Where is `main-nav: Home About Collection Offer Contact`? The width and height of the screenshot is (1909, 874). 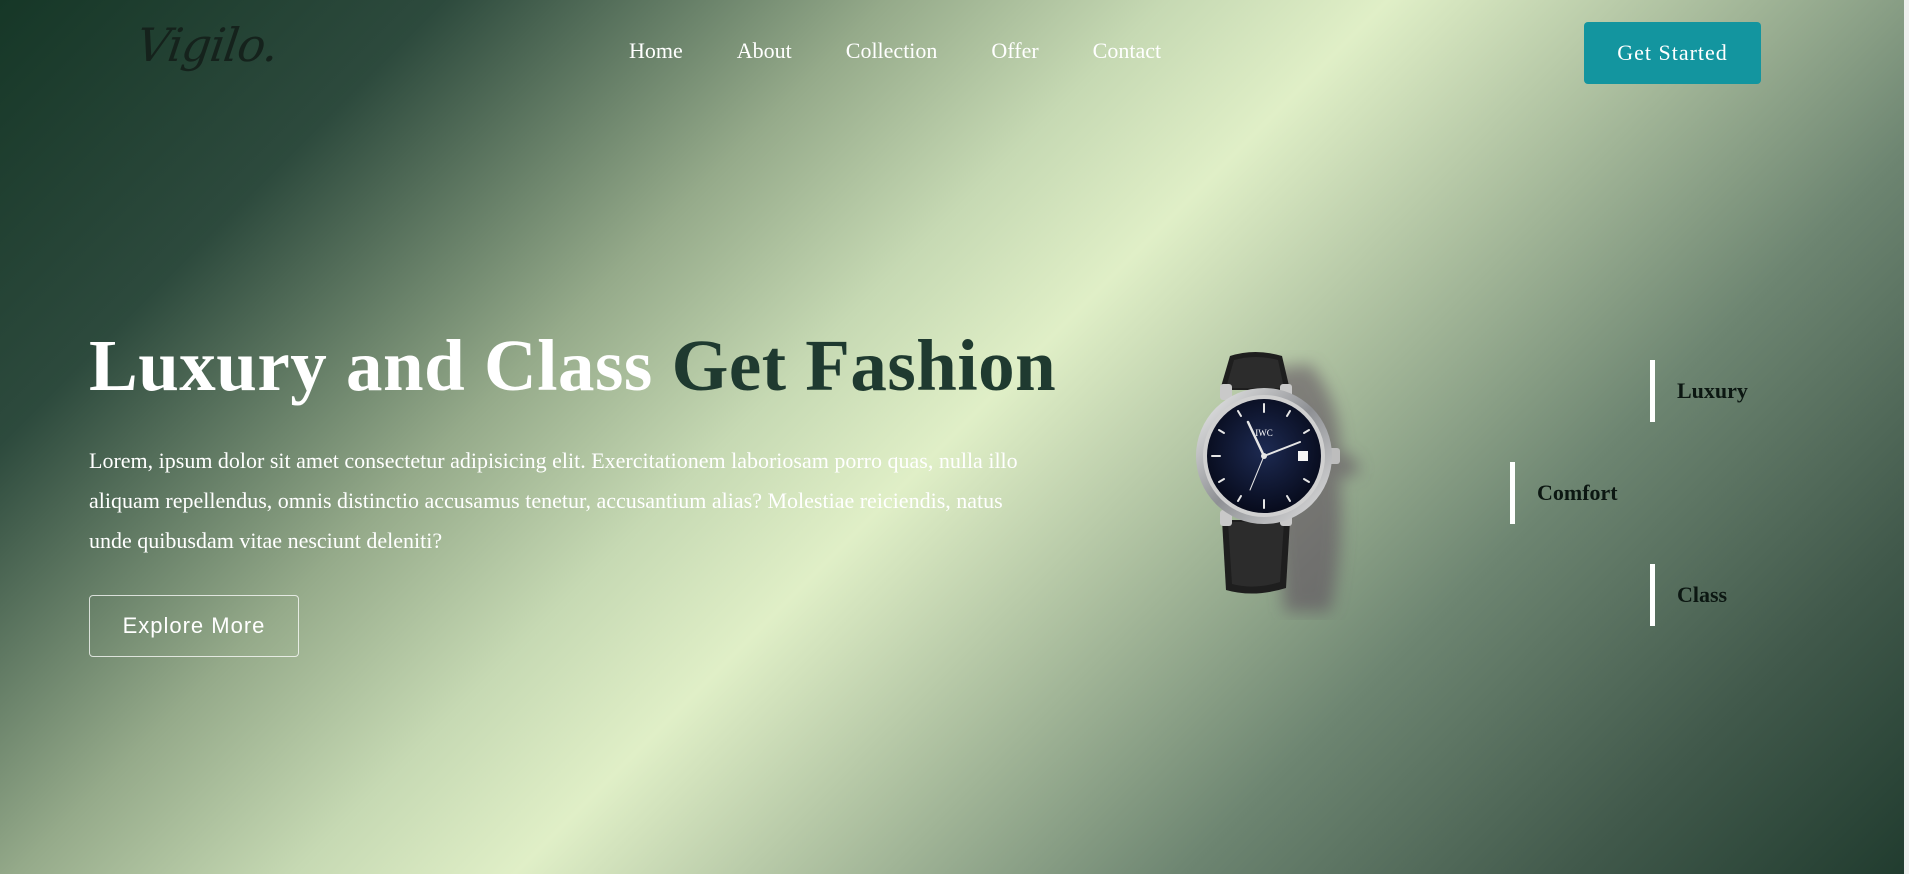 main-nav: Home About Collection Offer Contact is located at coordinates (895, 51).